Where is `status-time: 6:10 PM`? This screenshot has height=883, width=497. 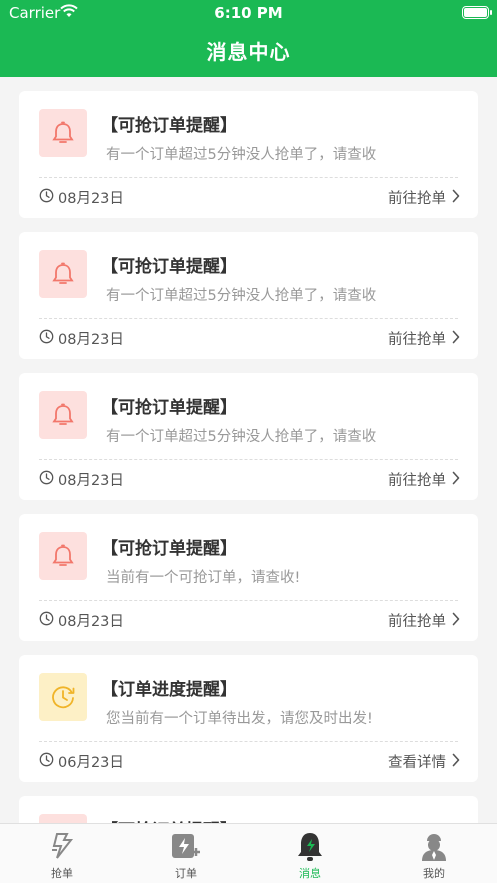
status-time: 6:10 PM is located at coordinates (248, 13).